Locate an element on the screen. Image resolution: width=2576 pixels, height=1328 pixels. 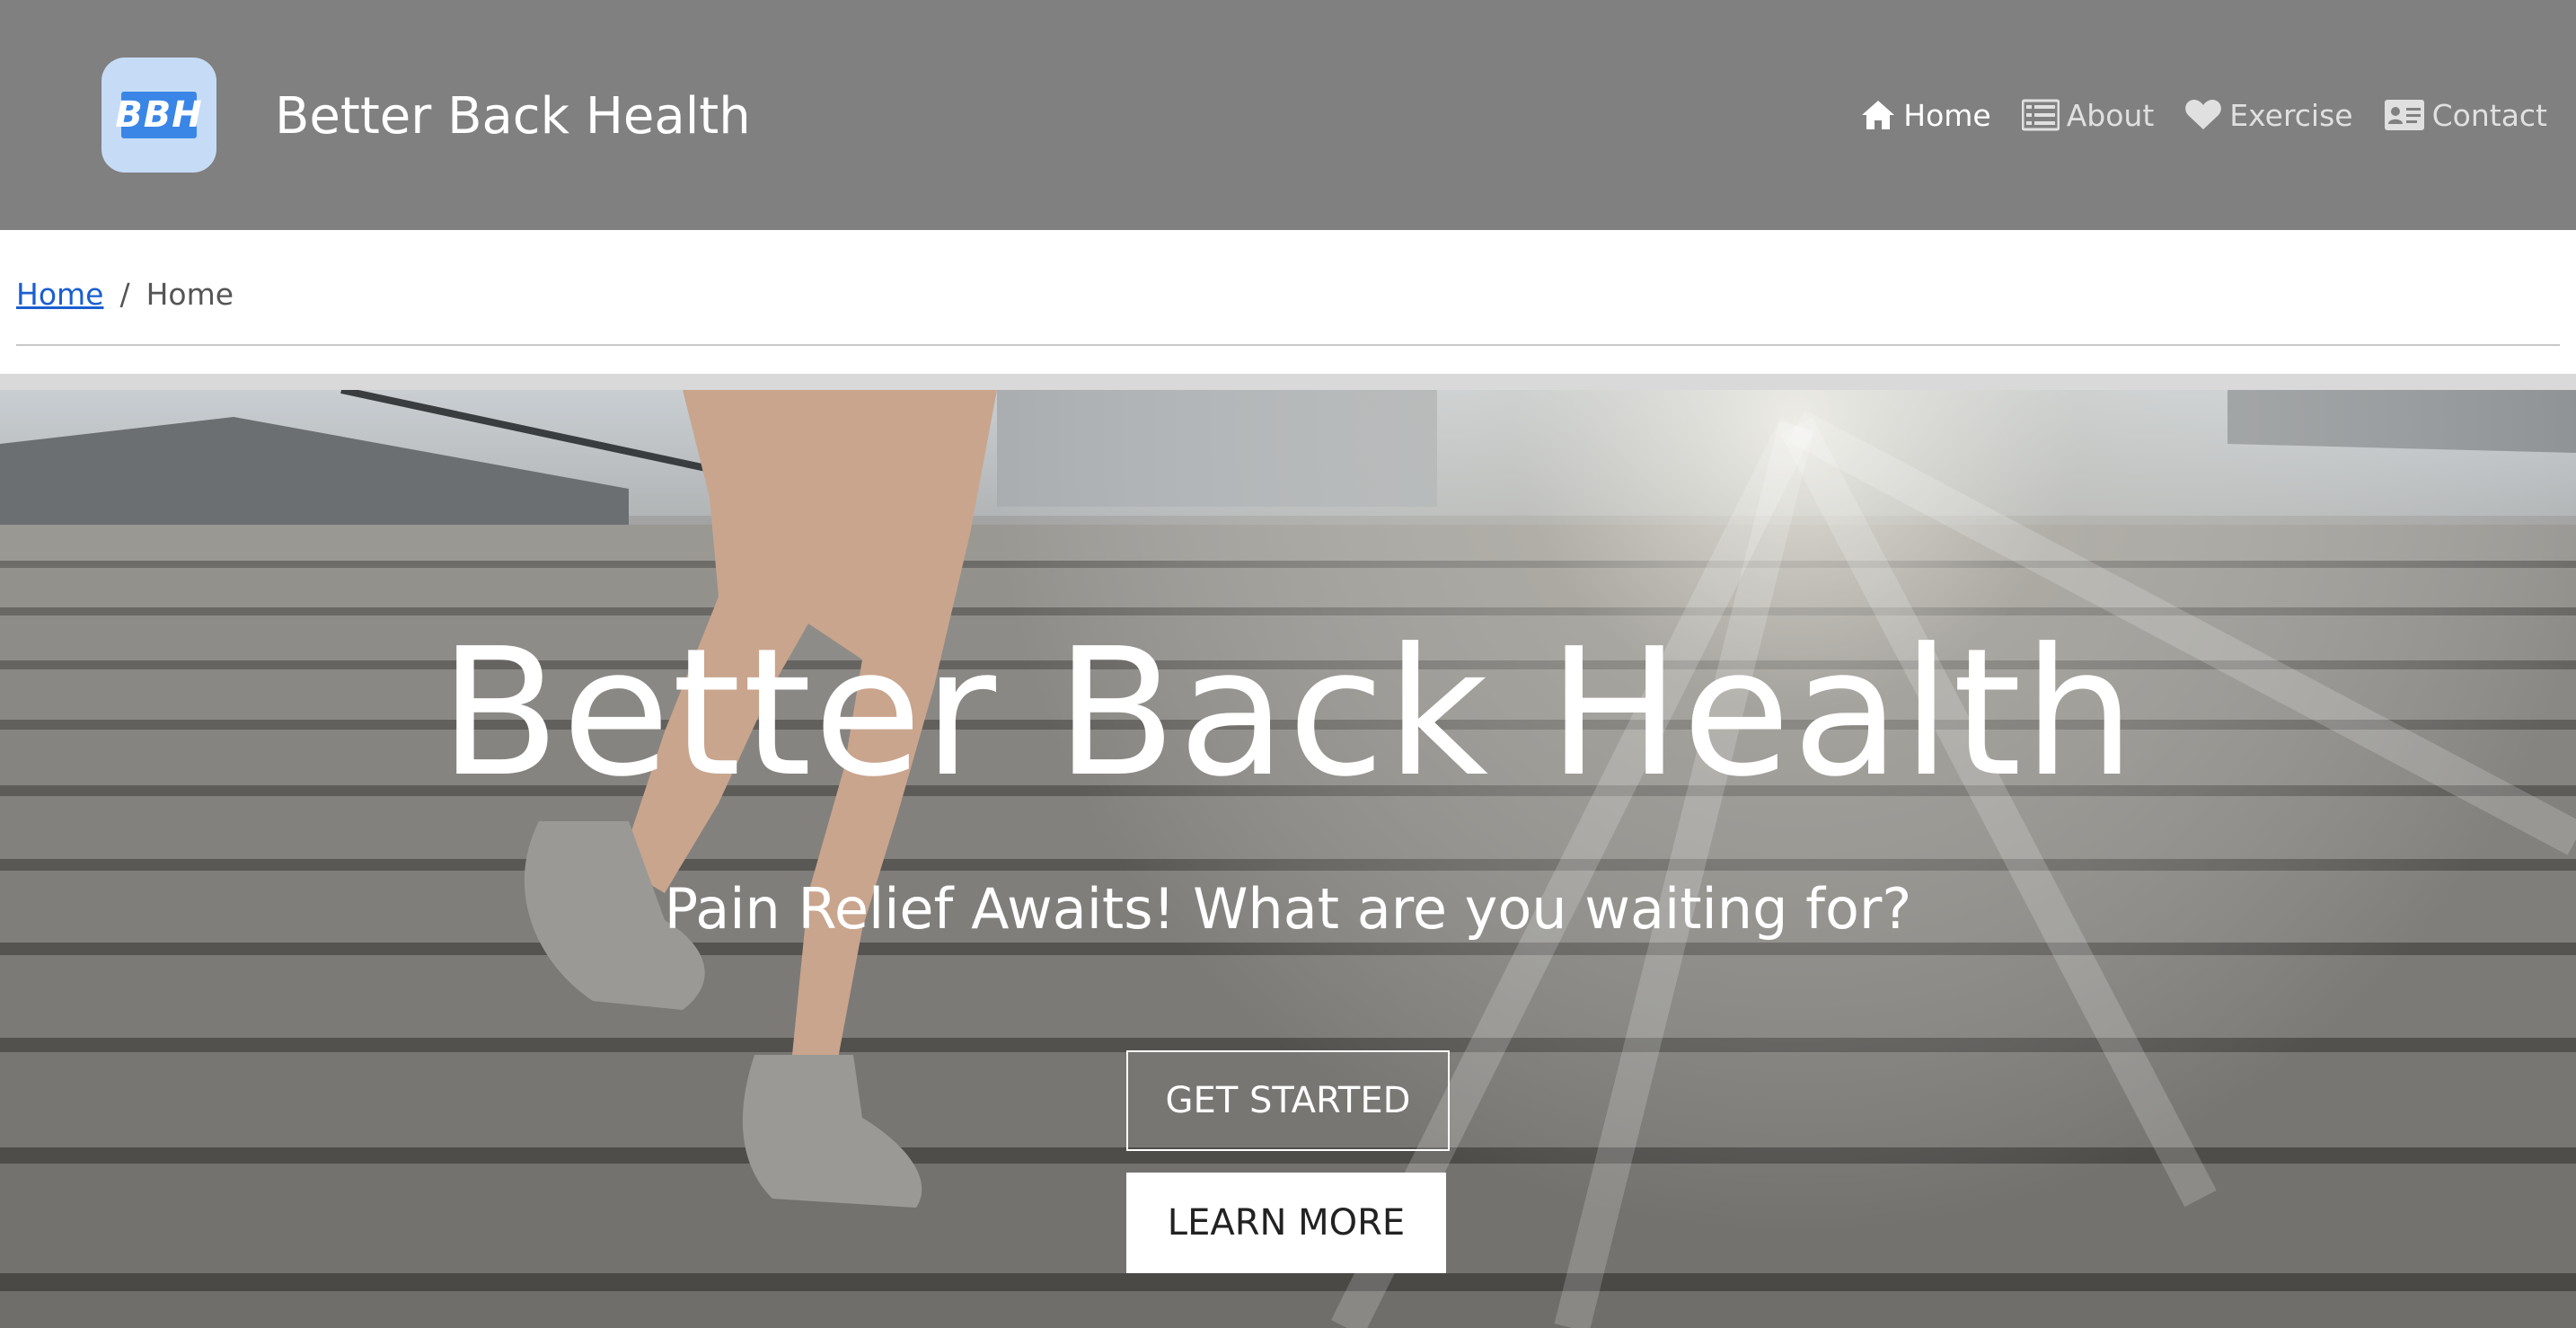
nav-item-about: About is located at coordinates (2088, 115).